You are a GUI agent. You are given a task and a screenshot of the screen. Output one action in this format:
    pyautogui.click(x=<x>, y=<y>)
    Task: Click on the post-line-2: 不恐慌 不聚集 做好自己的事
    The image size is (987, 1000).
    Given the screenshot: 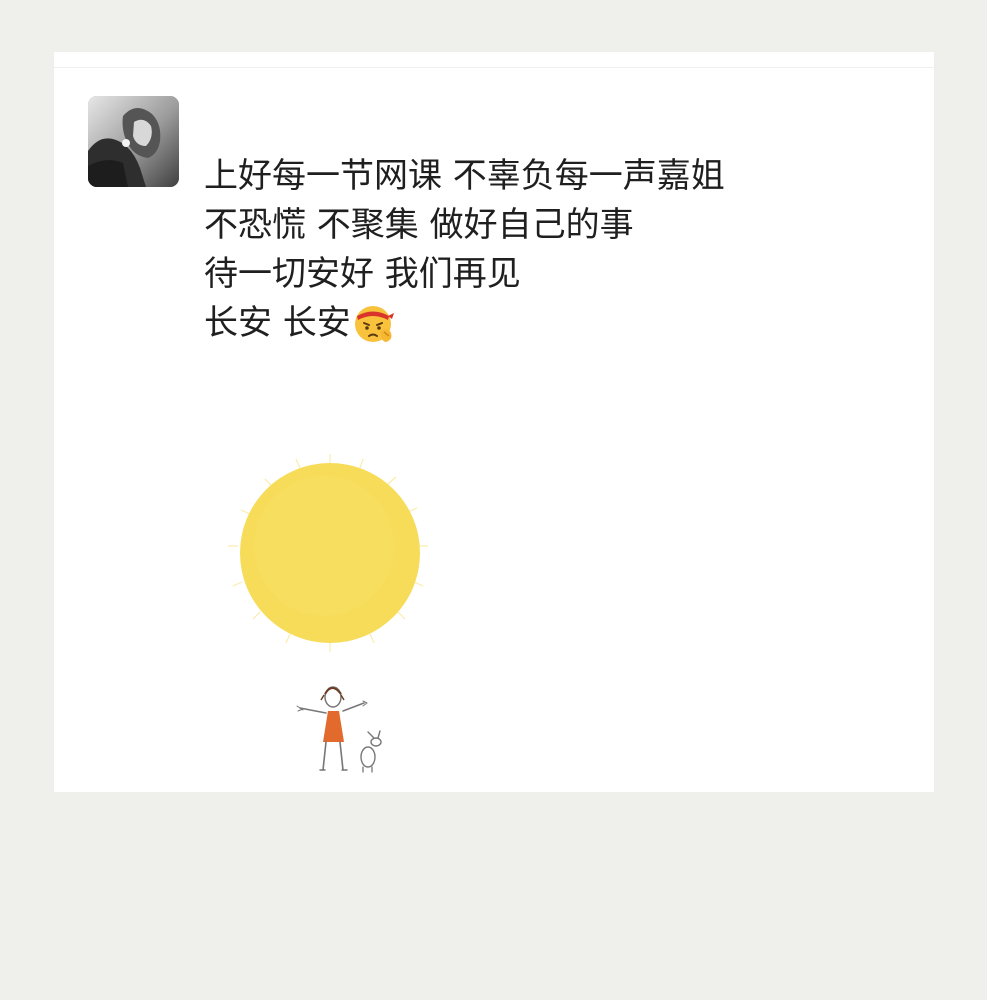 What is the action you would take?
    pyautogui.click(x=419, y=225)
    